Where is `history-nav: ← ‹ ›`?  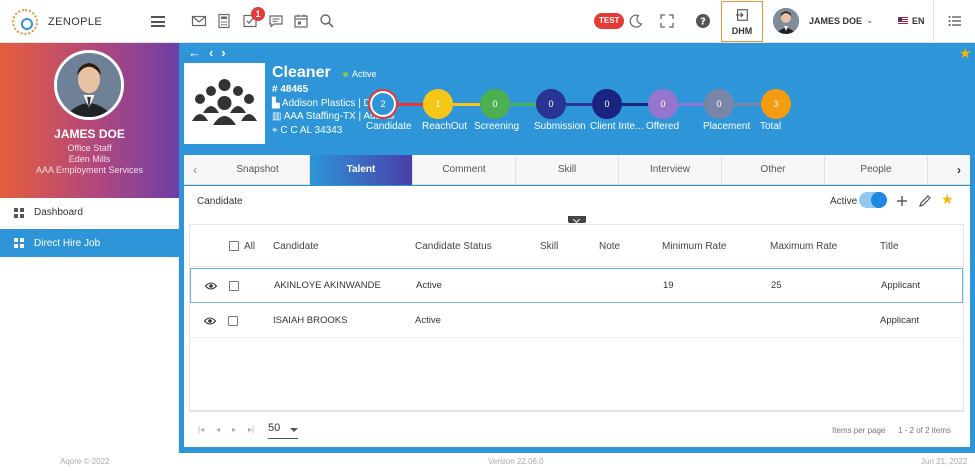
history-nav: ← ‹ › is located at coordinates (207, 52).